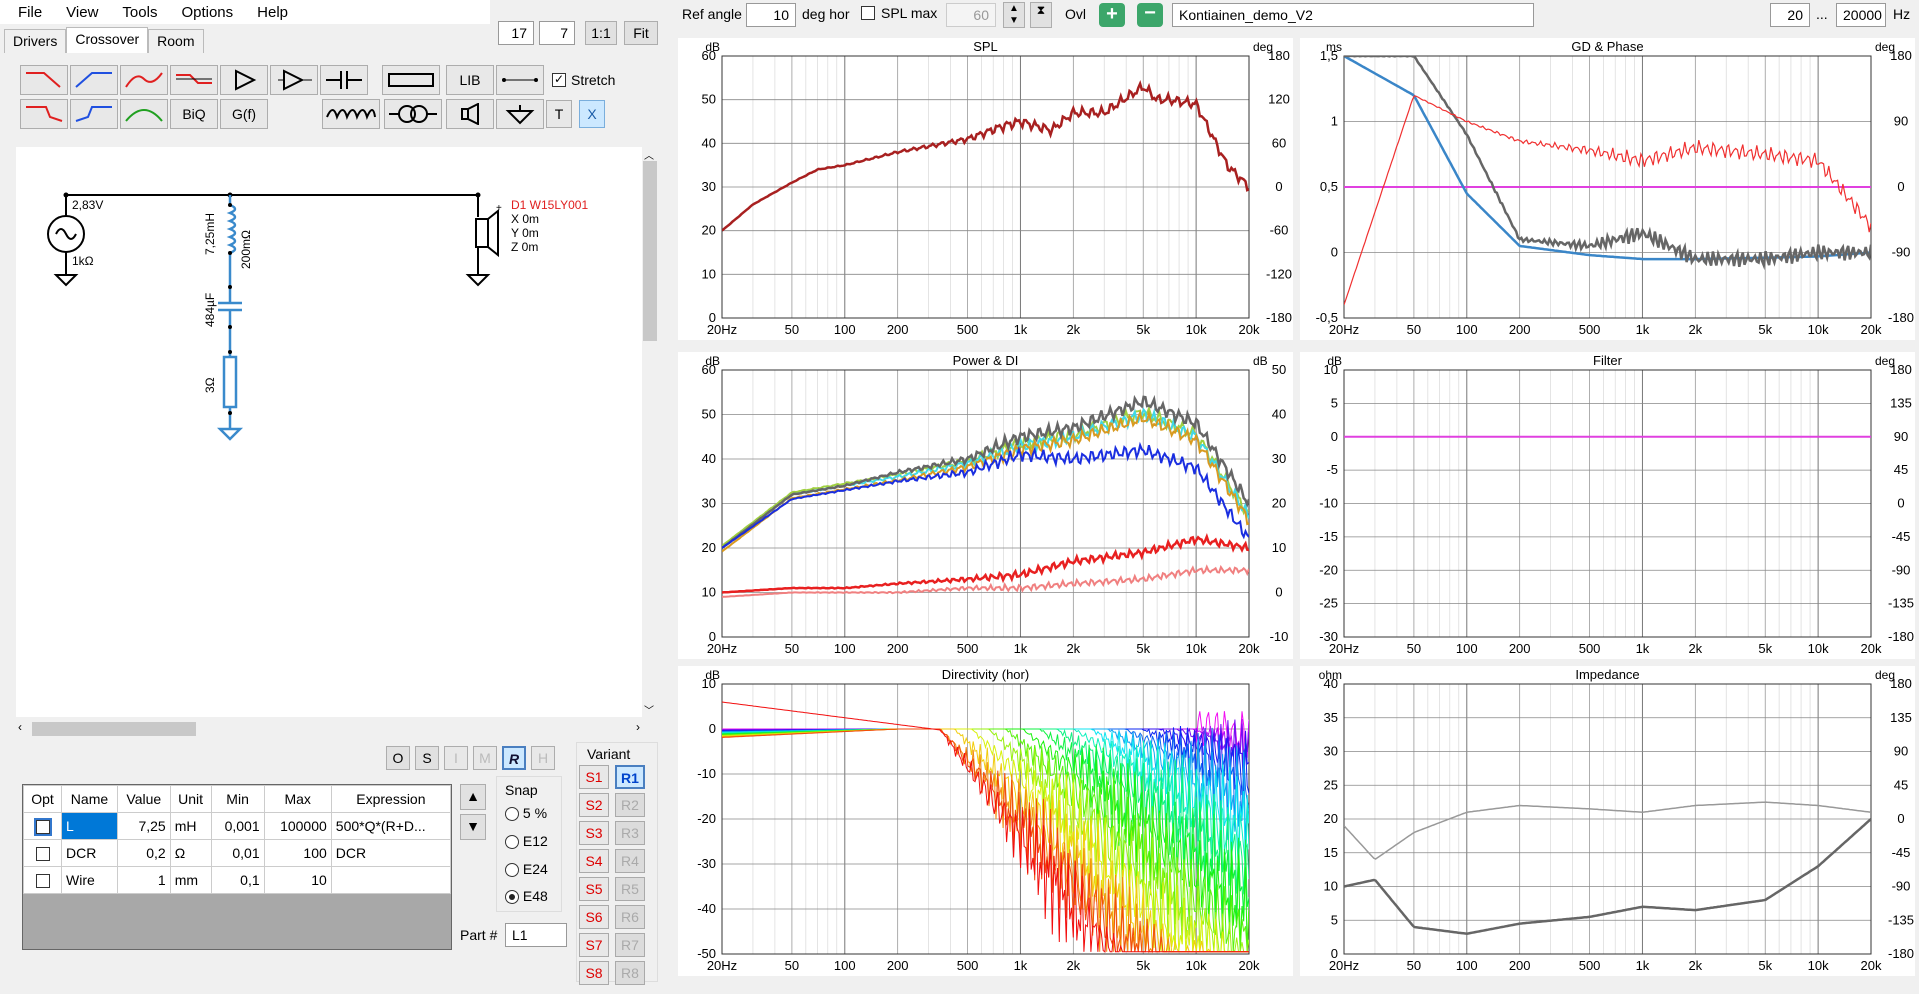 The height and width of the screenshot is (994, 1919). I want to click on delete-button: X, so click(592, 114).